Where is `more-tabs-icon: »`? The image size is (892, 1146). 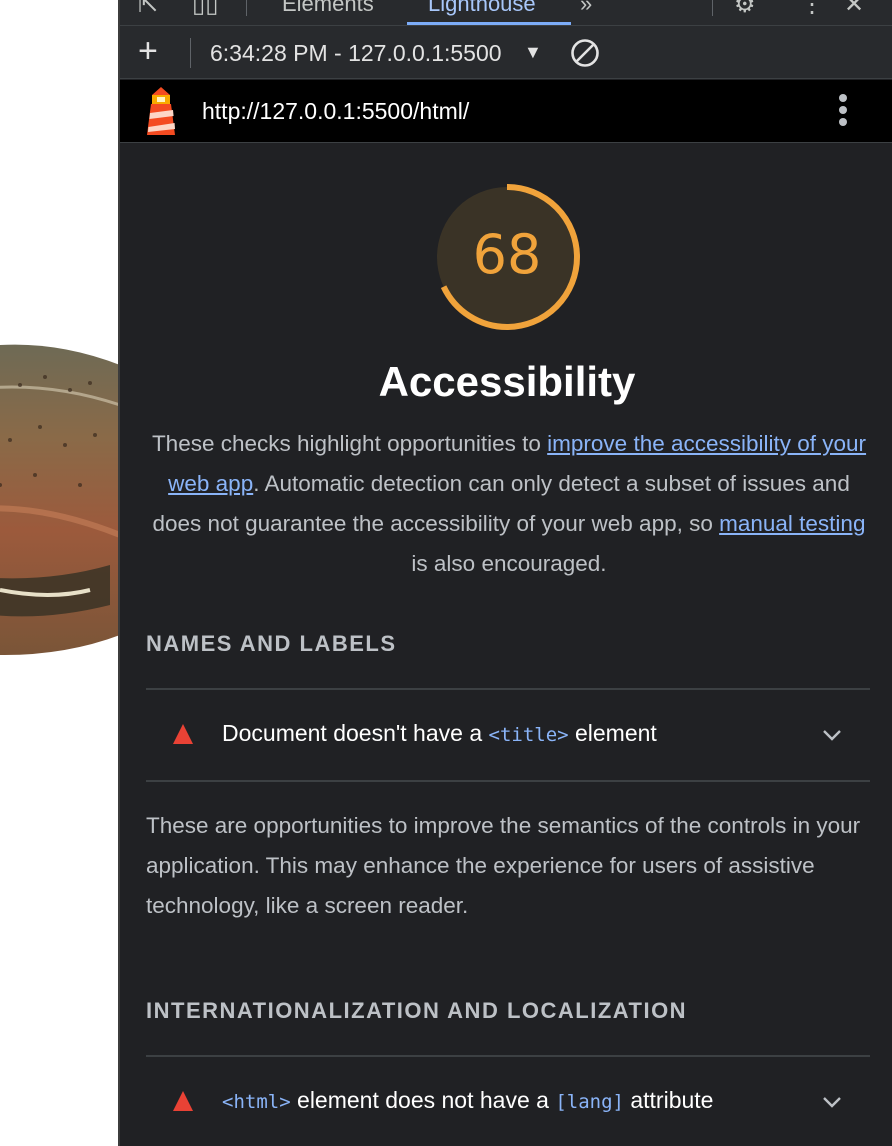 more-tabs-icon: » is located at coordinates (586, 8).